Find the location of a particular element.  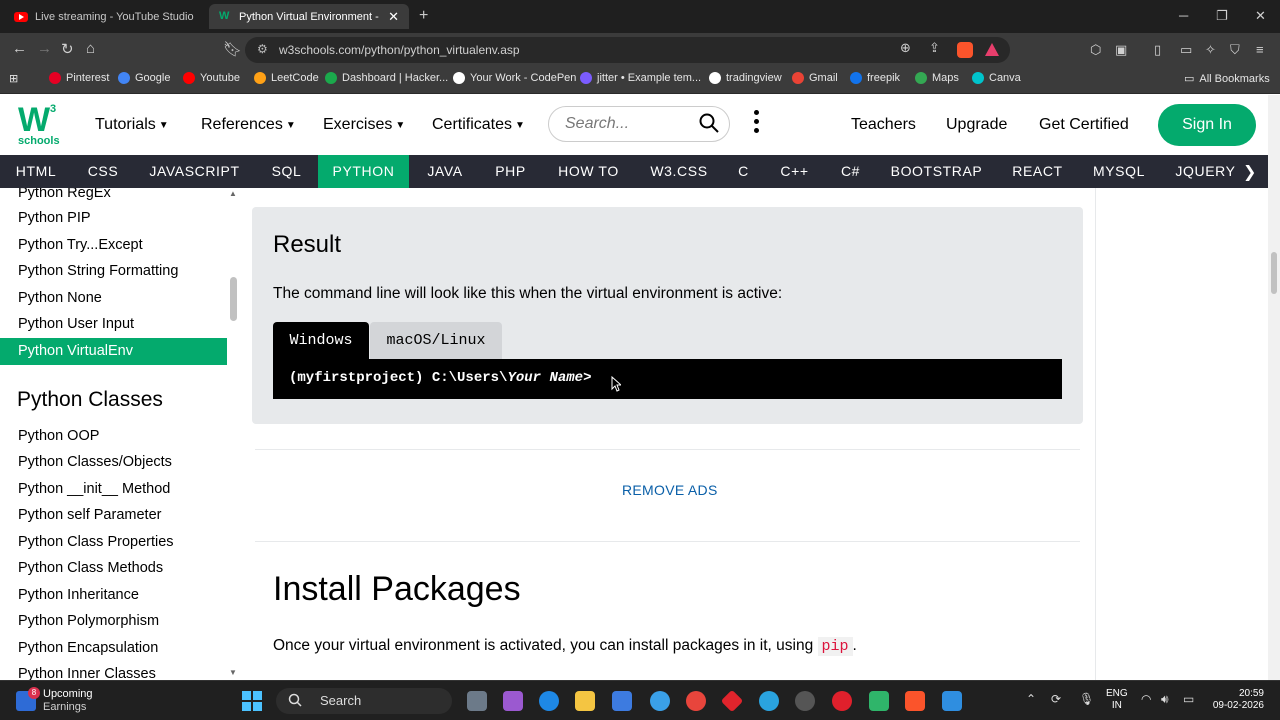

battery-icon: ▭ is located at coordinates (1188, 699).